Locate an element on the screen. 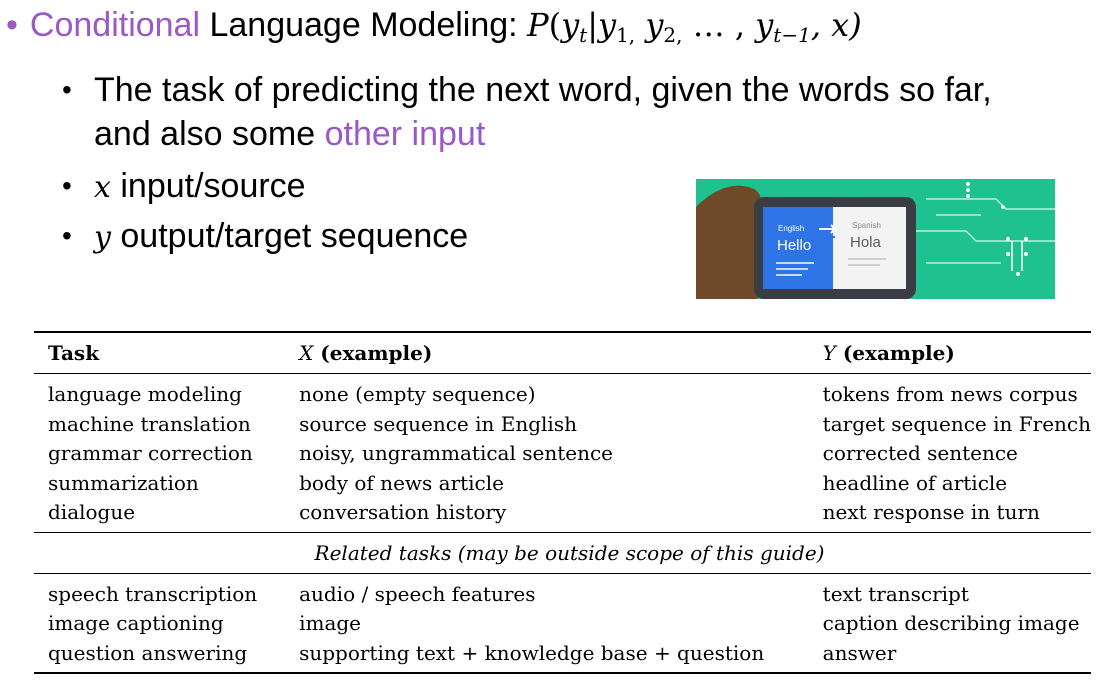 This screenshot has width=1098, height=682. cell-y: next response in turn is located at coordinates (931, 512).